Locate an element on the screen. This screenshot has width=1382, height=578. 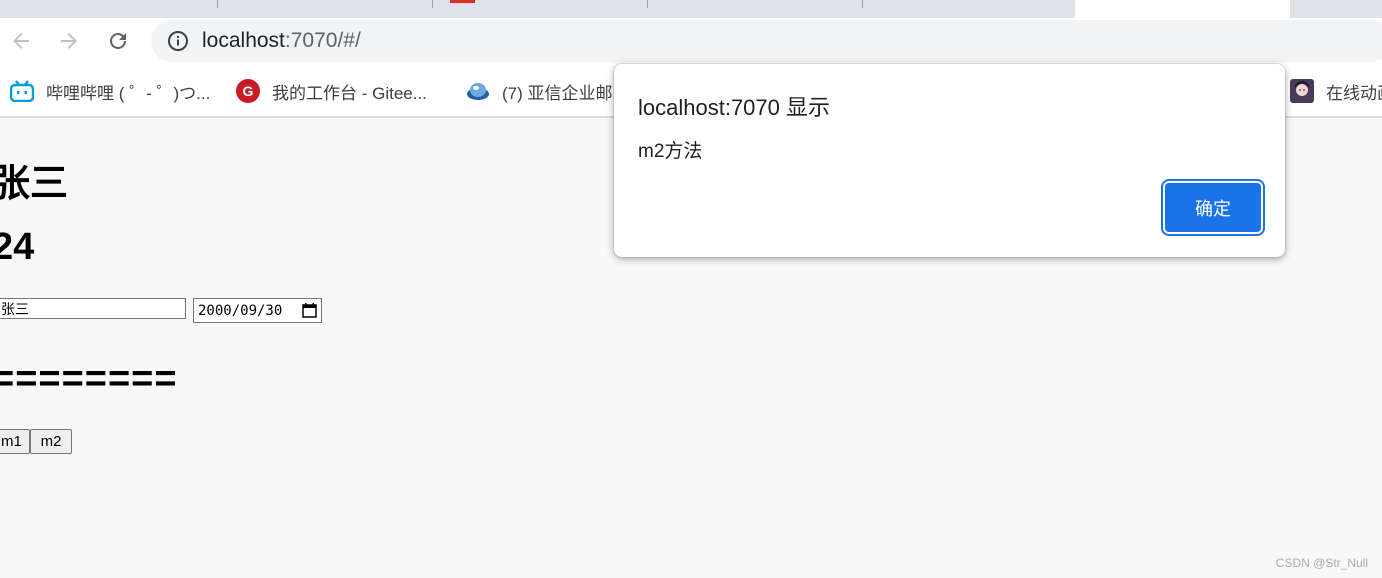
name-input is located at coordinates (93, 308).